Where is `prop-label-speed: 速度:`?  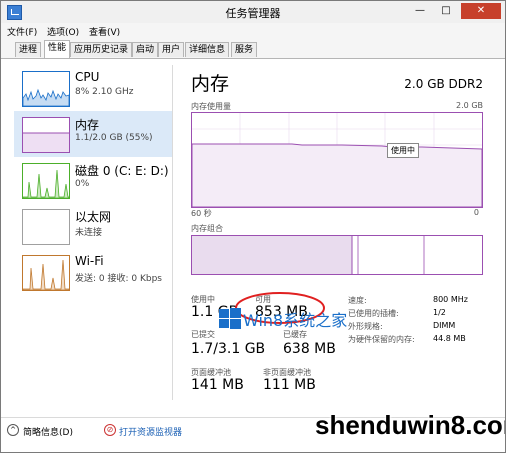
prop-label-speed: 速度: is located at coordinates (357, 300).